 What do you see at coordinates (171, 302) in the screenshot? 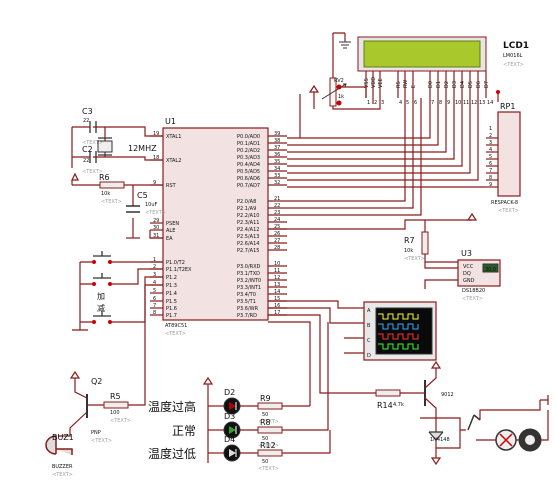
I see `u1-pin-name: P1.5` at bounding box center [171, 302].